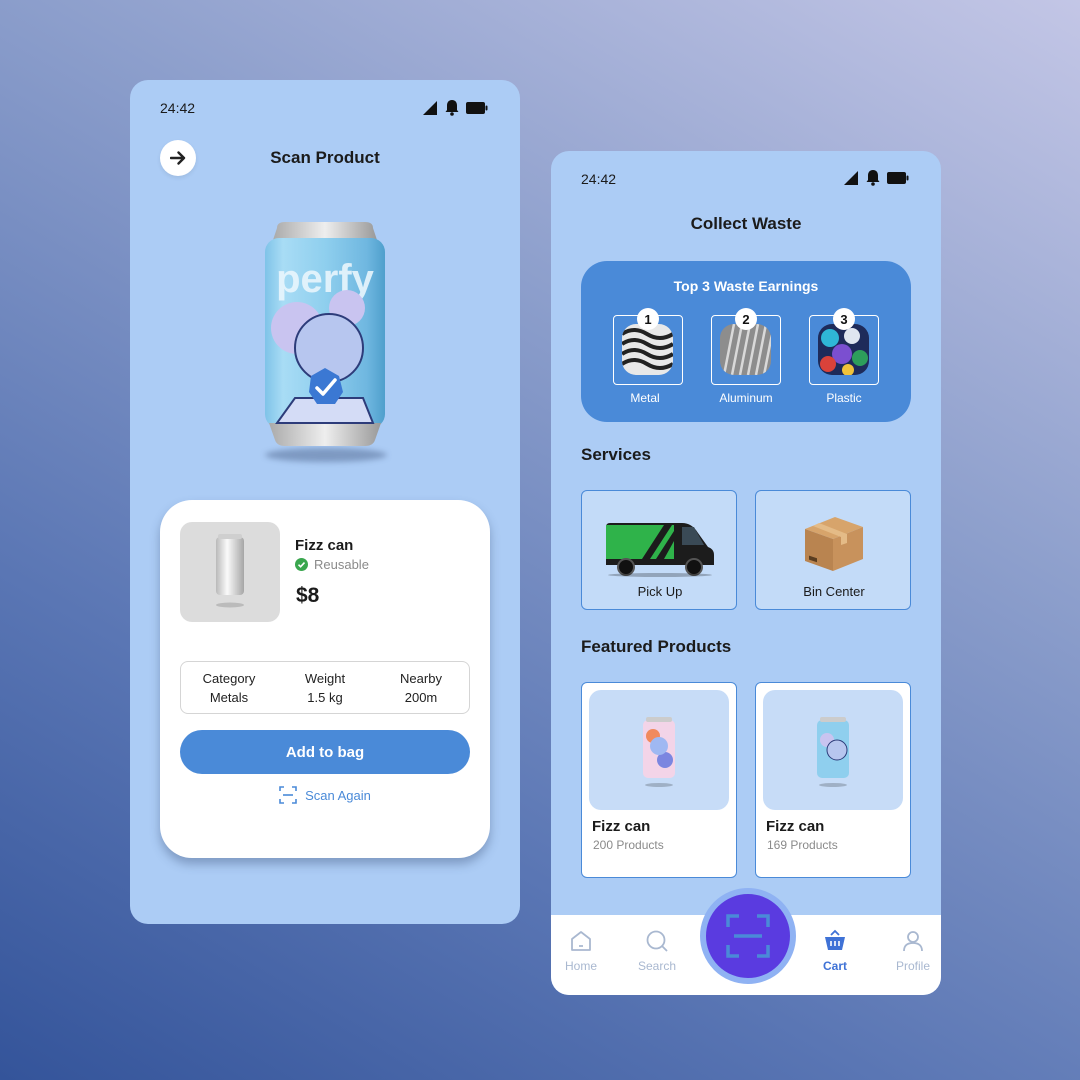 The width and height of the screenshot is (1080, 1080). I want to click on services-title: Services, so click(616, 454).